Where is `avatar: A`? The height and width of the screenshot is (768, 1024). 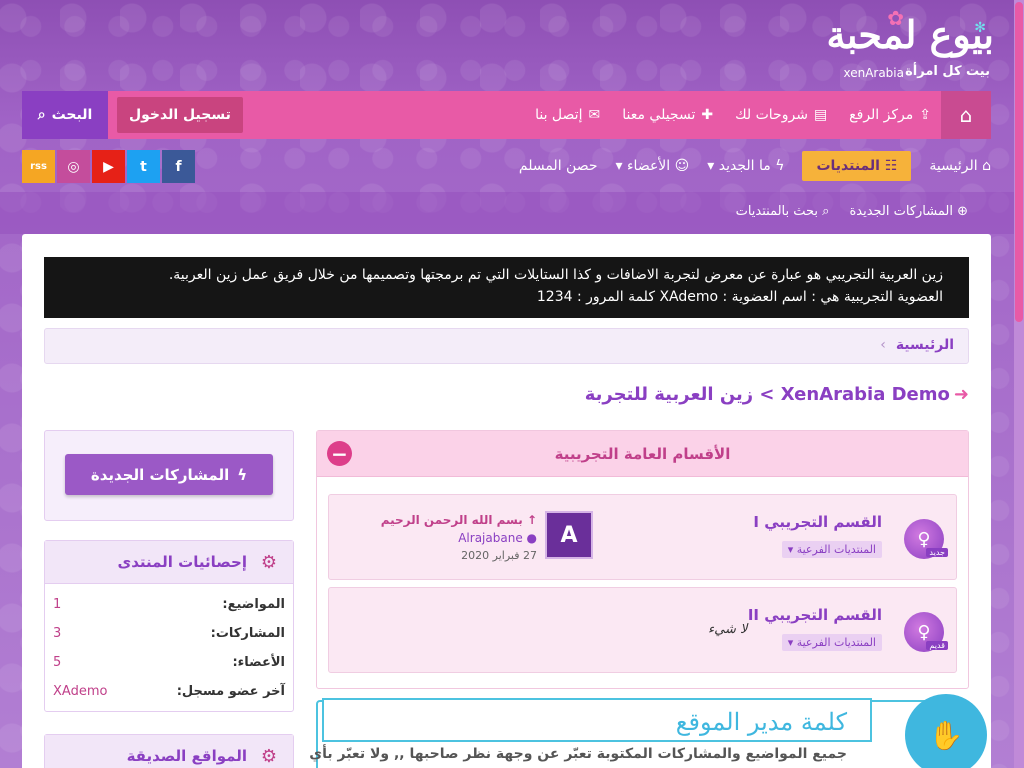 avatar: A is located at coordinates (569, 535).